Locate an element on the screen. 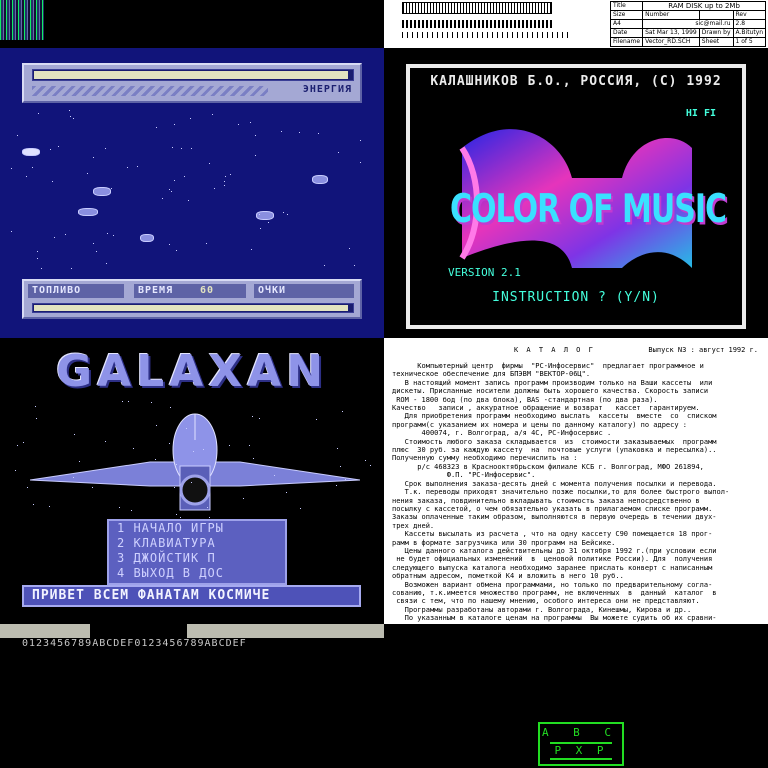 Image resolution: width=768 pixels, height=768 pixels. energy-label: ЭНЕРГИЯ is located at coordinates (327, 89).